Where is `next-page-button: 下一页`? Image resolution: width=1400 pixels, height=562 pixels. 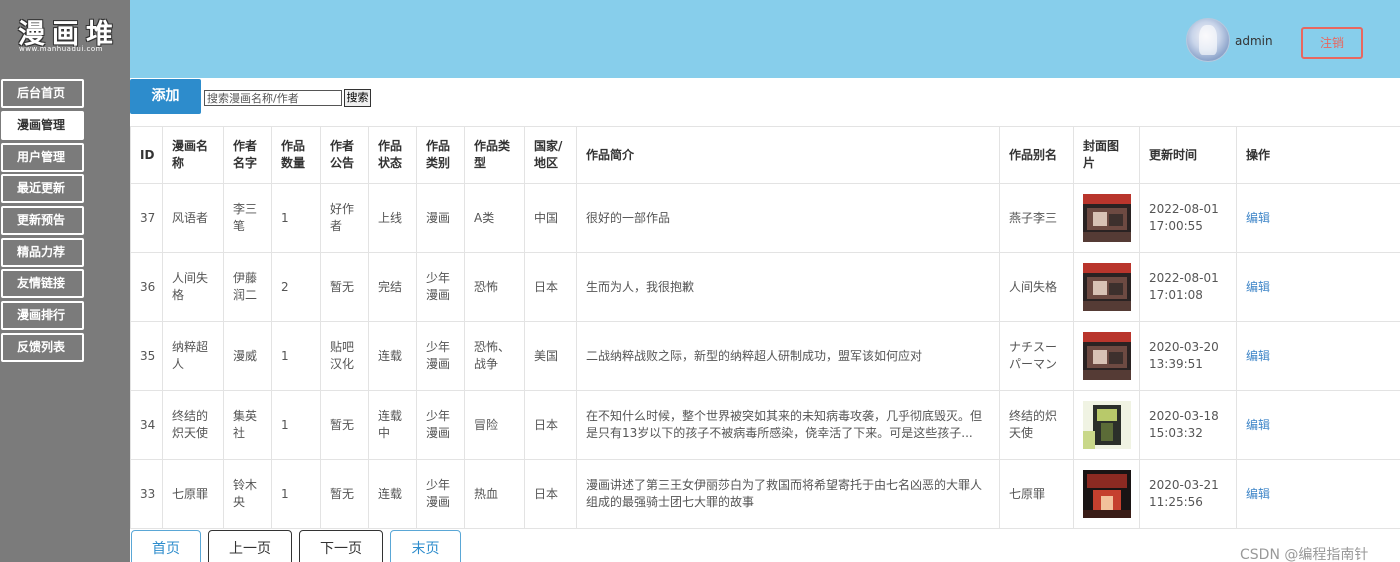
next-page-button: 下一页 is located at coordinates (341, 546).